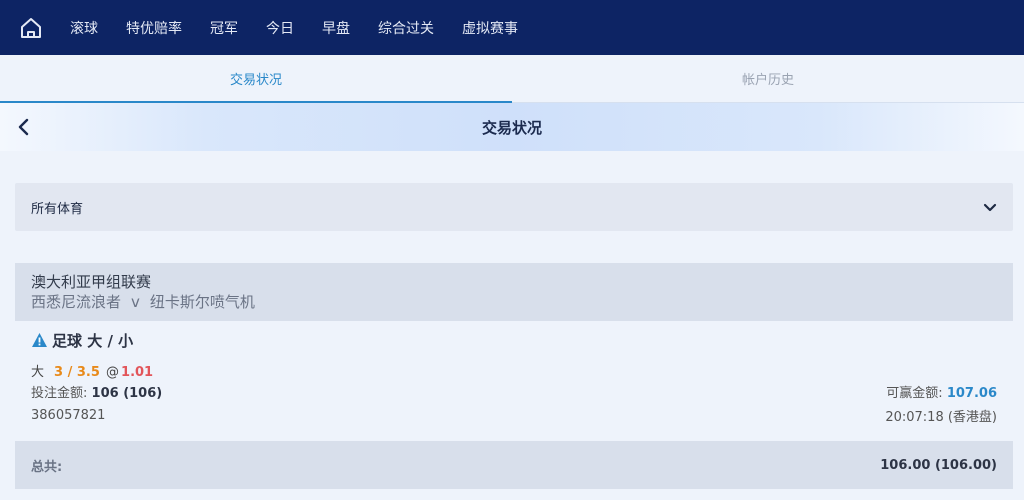  I want to click on league-name: 澳大利亚甲组联赛, so click(91, 282).